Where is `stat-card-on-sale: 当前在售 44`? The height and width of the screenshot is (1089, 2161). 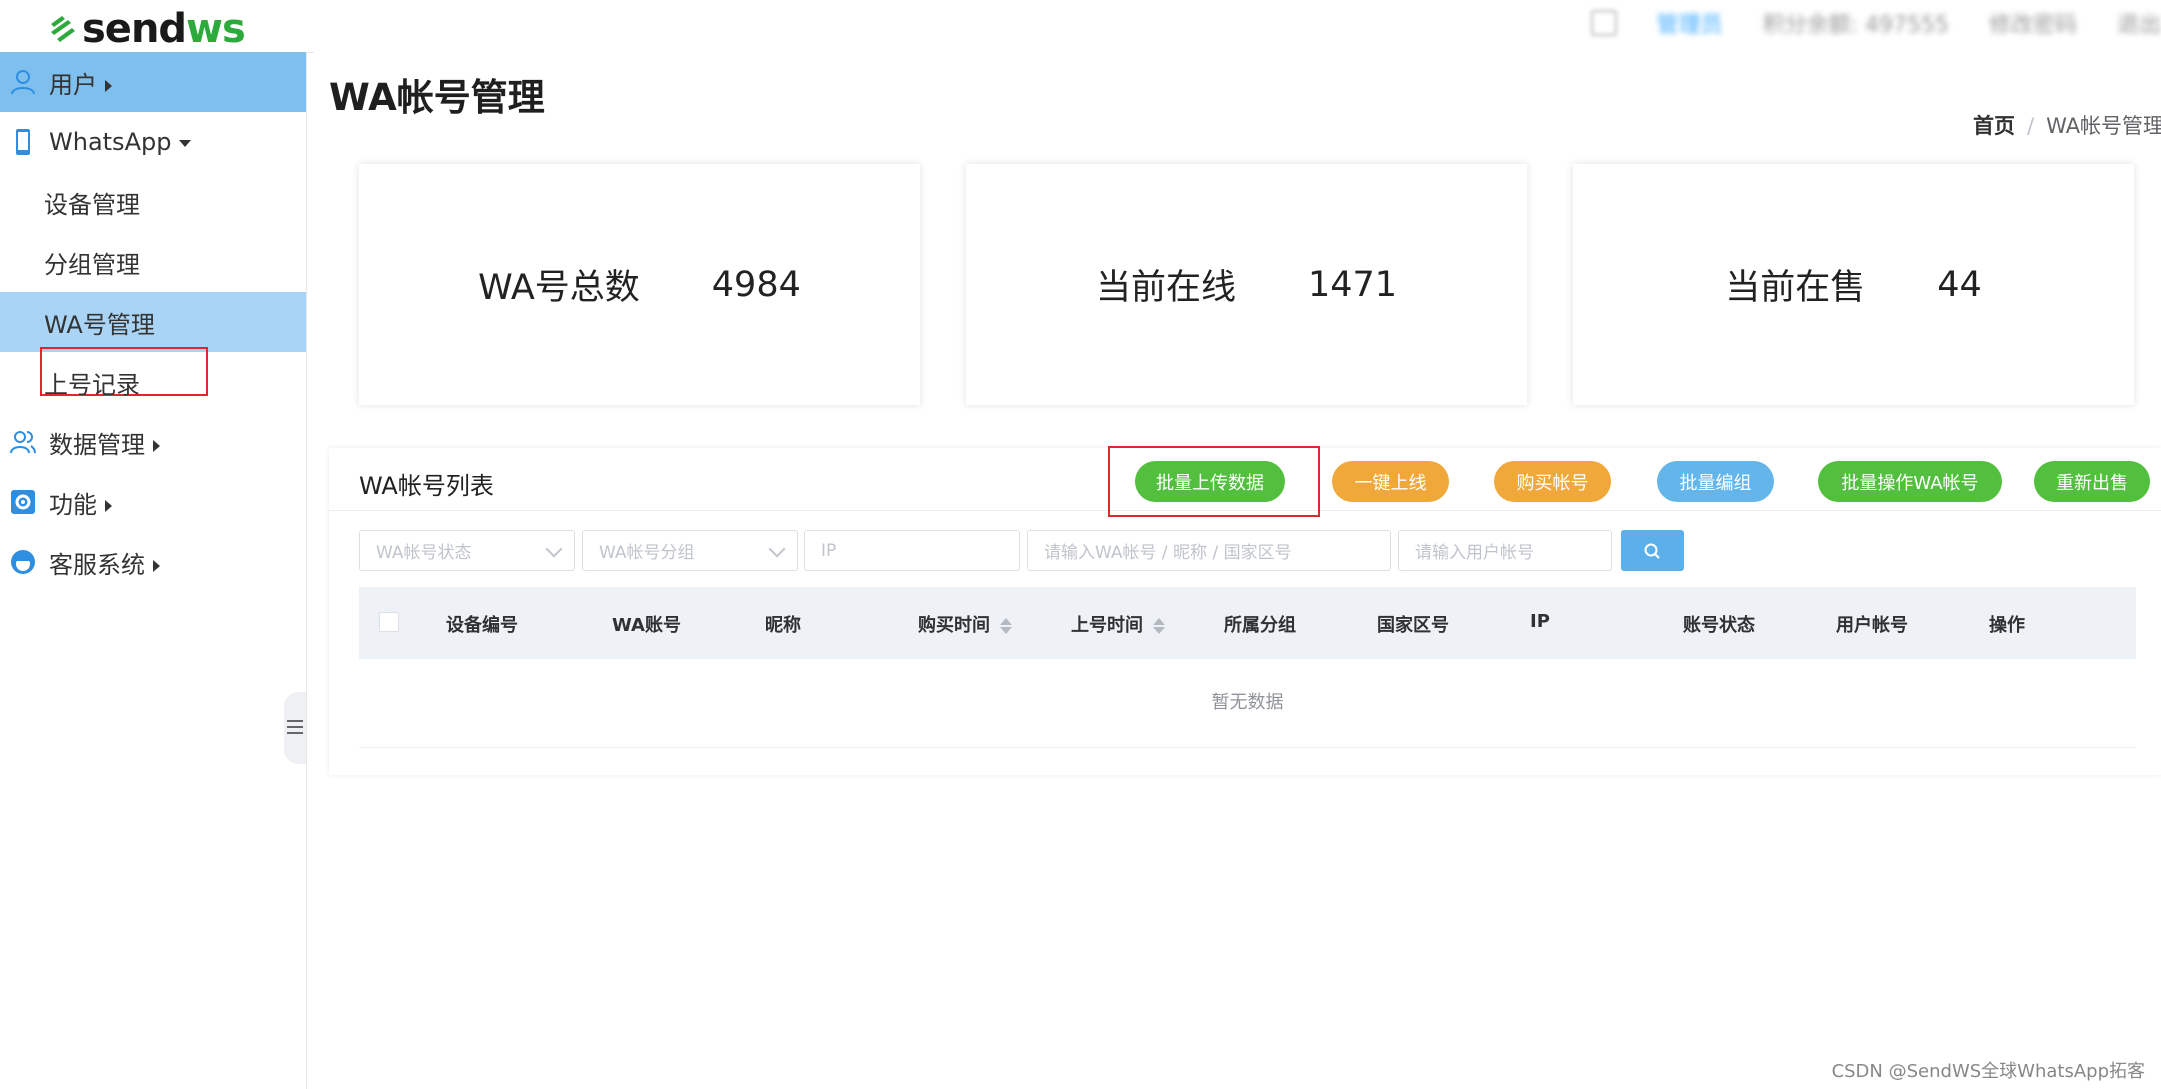 stat-card-on-sale: 当前在售 44 is located at coordinates (1853, 284).